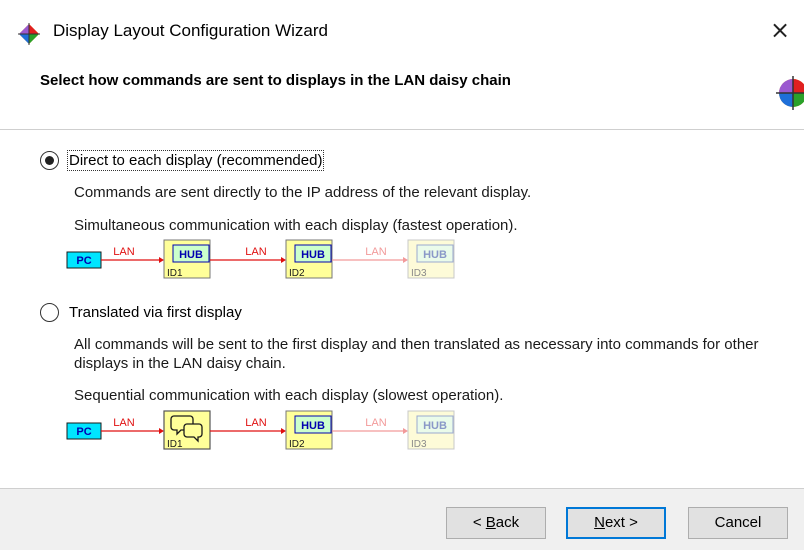 This screenshot has width=804, height=550. I want to click on close-icon: ×, so click(780, 30).